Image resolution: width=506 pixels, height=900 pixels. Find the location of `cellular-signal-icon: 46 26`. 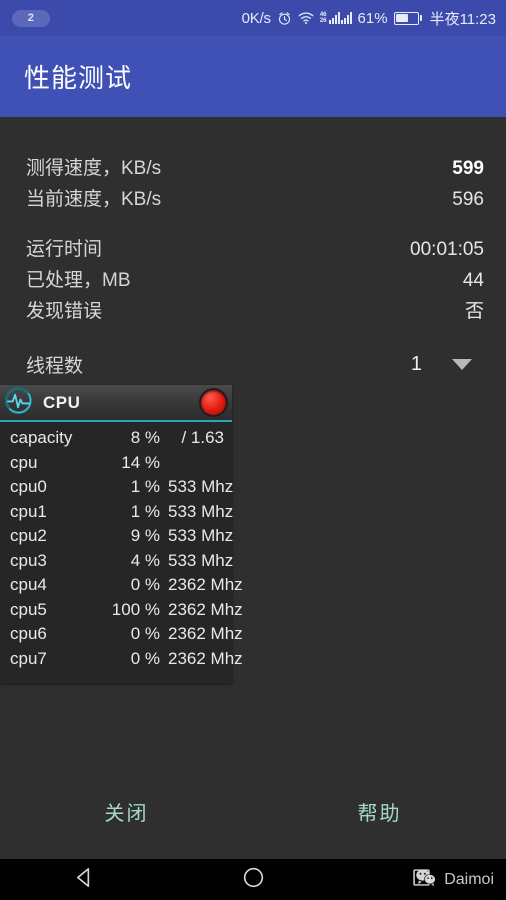

cellular-signal-icon: 46 26 is located at coordinates (336, 18).